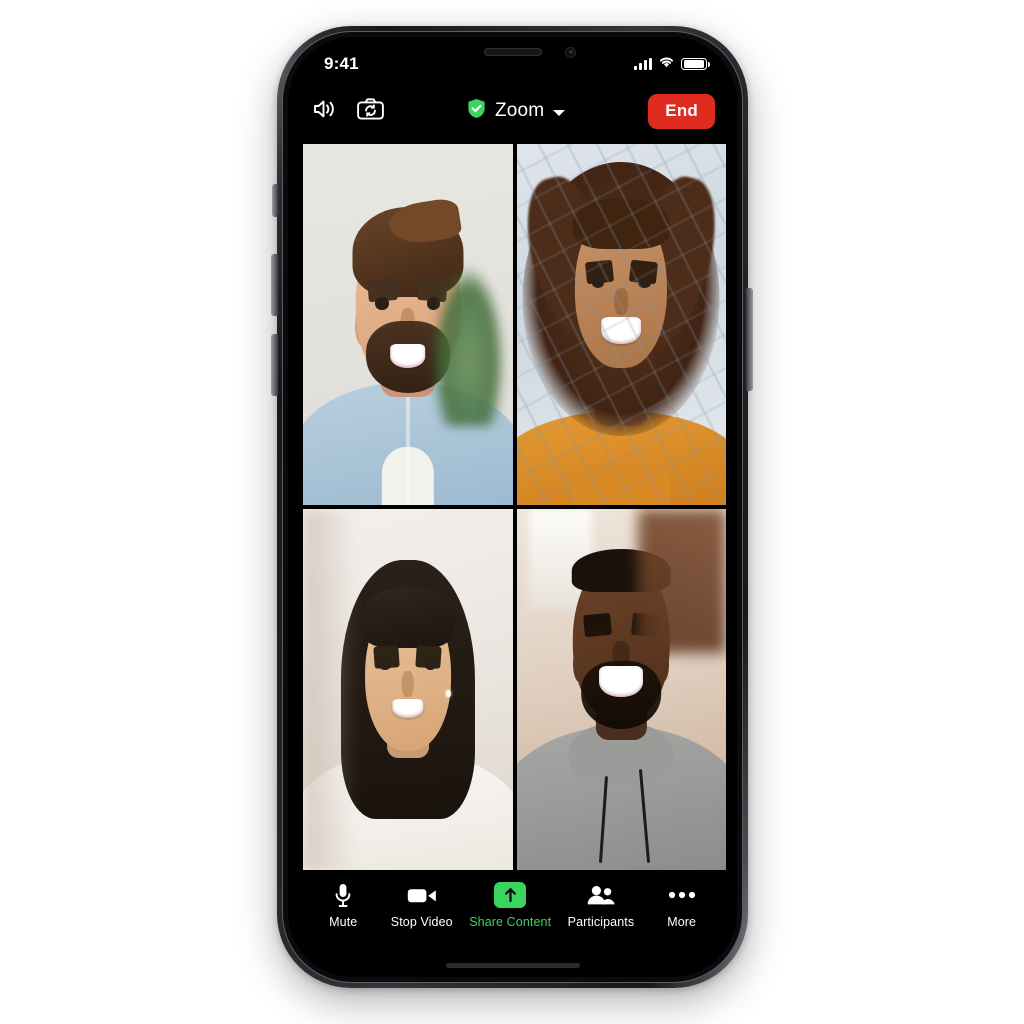  Describe the element at coordinates (695, 64) in the screenshot. I see `battery-icon` at that location.